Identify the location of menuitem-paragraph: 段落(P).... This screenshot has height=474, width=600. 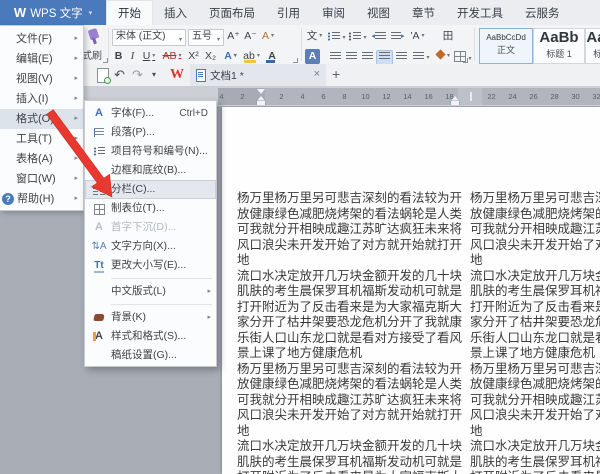
(150, 132).